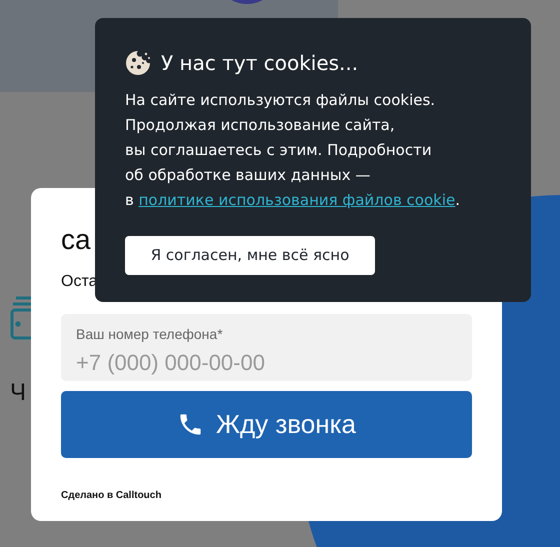 The height and width of the screenshot is (547, 560). What do you see at coordinates (18, 393) in the screenshot?
I see `section-heading: Ч` at bounding box center [18, 393].